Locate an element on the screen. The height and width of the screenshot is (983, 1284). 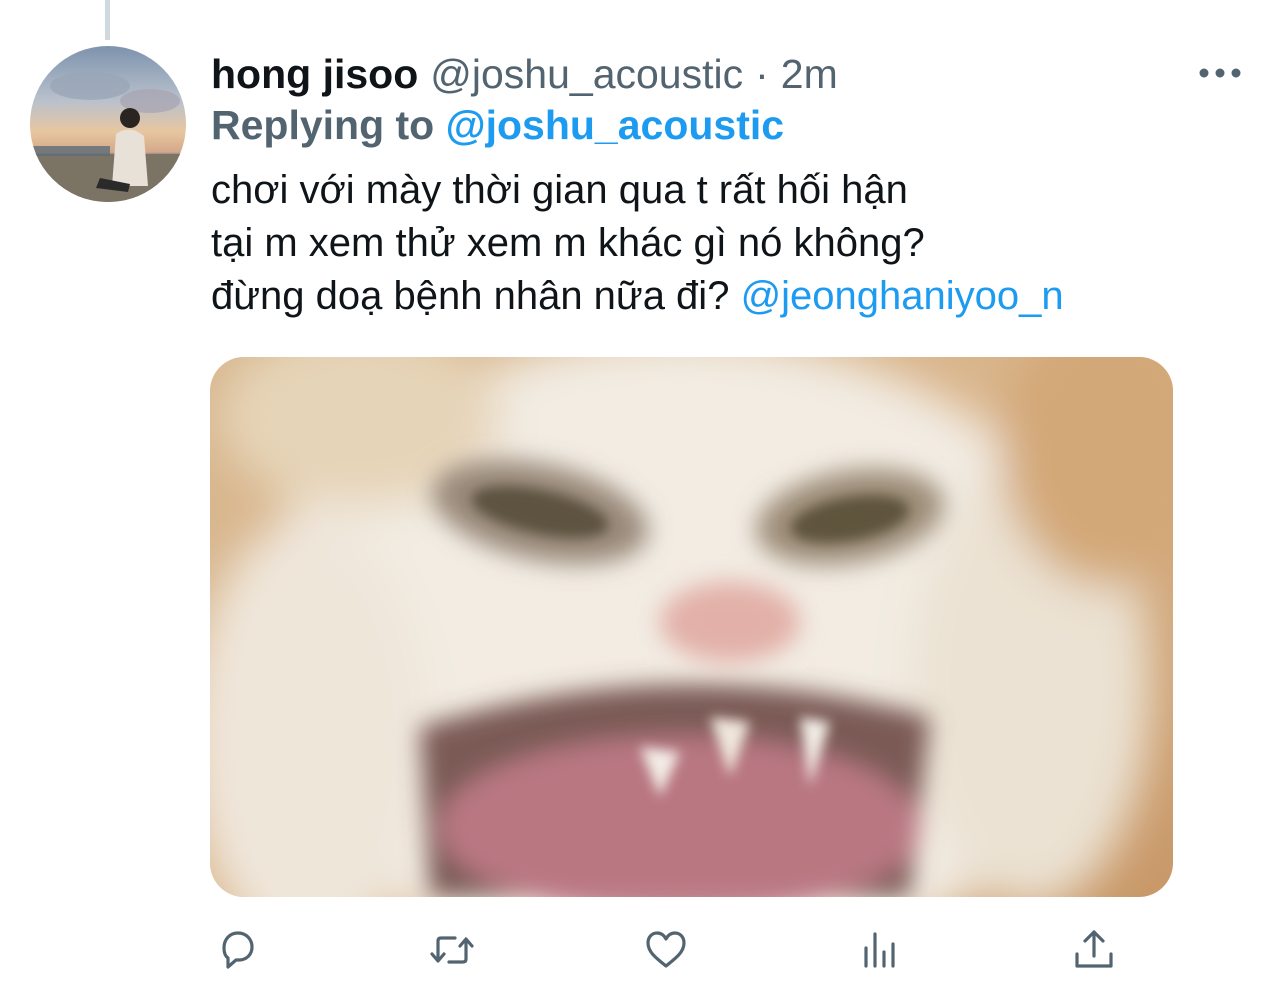
share-button is located at coordinates (1094, 950).